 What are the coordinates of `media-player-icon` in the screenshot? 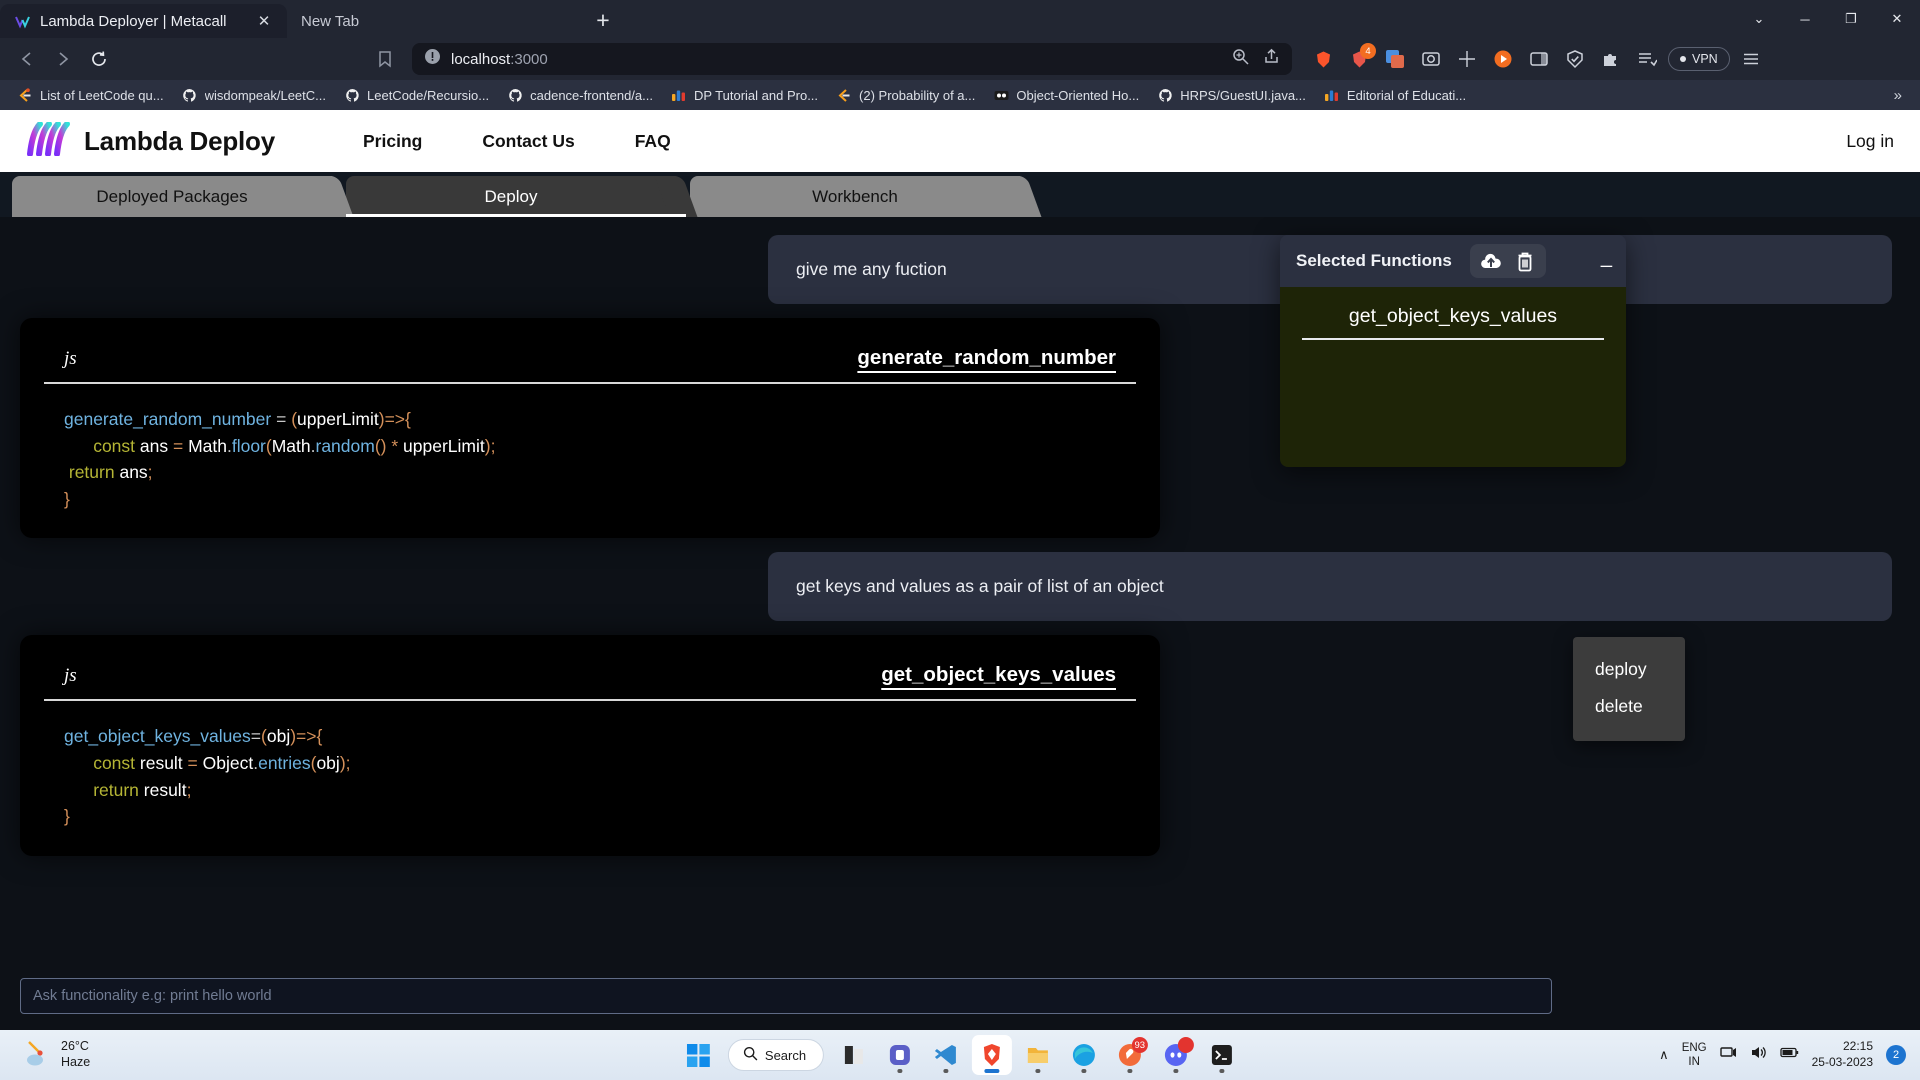 It's located at (1503, 59).